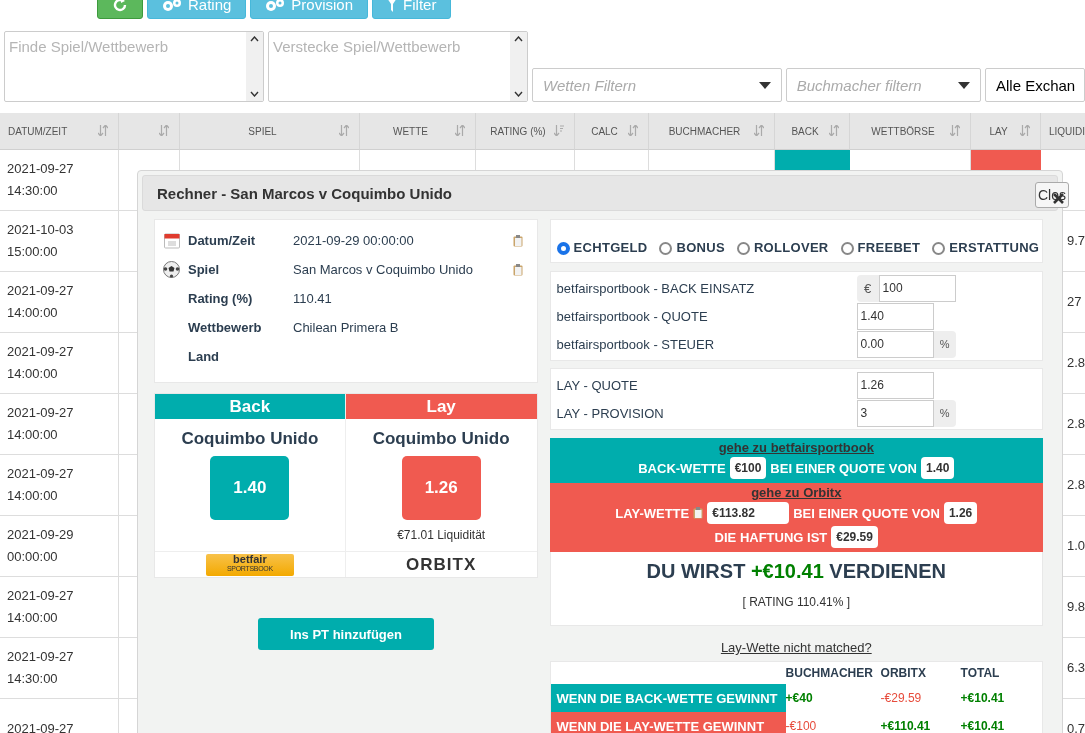  What do you see at coordinates (796, 492) in the screenshot?
I see `exchange-link: gehe zu Orbitx` at bounding box center [796, 492].